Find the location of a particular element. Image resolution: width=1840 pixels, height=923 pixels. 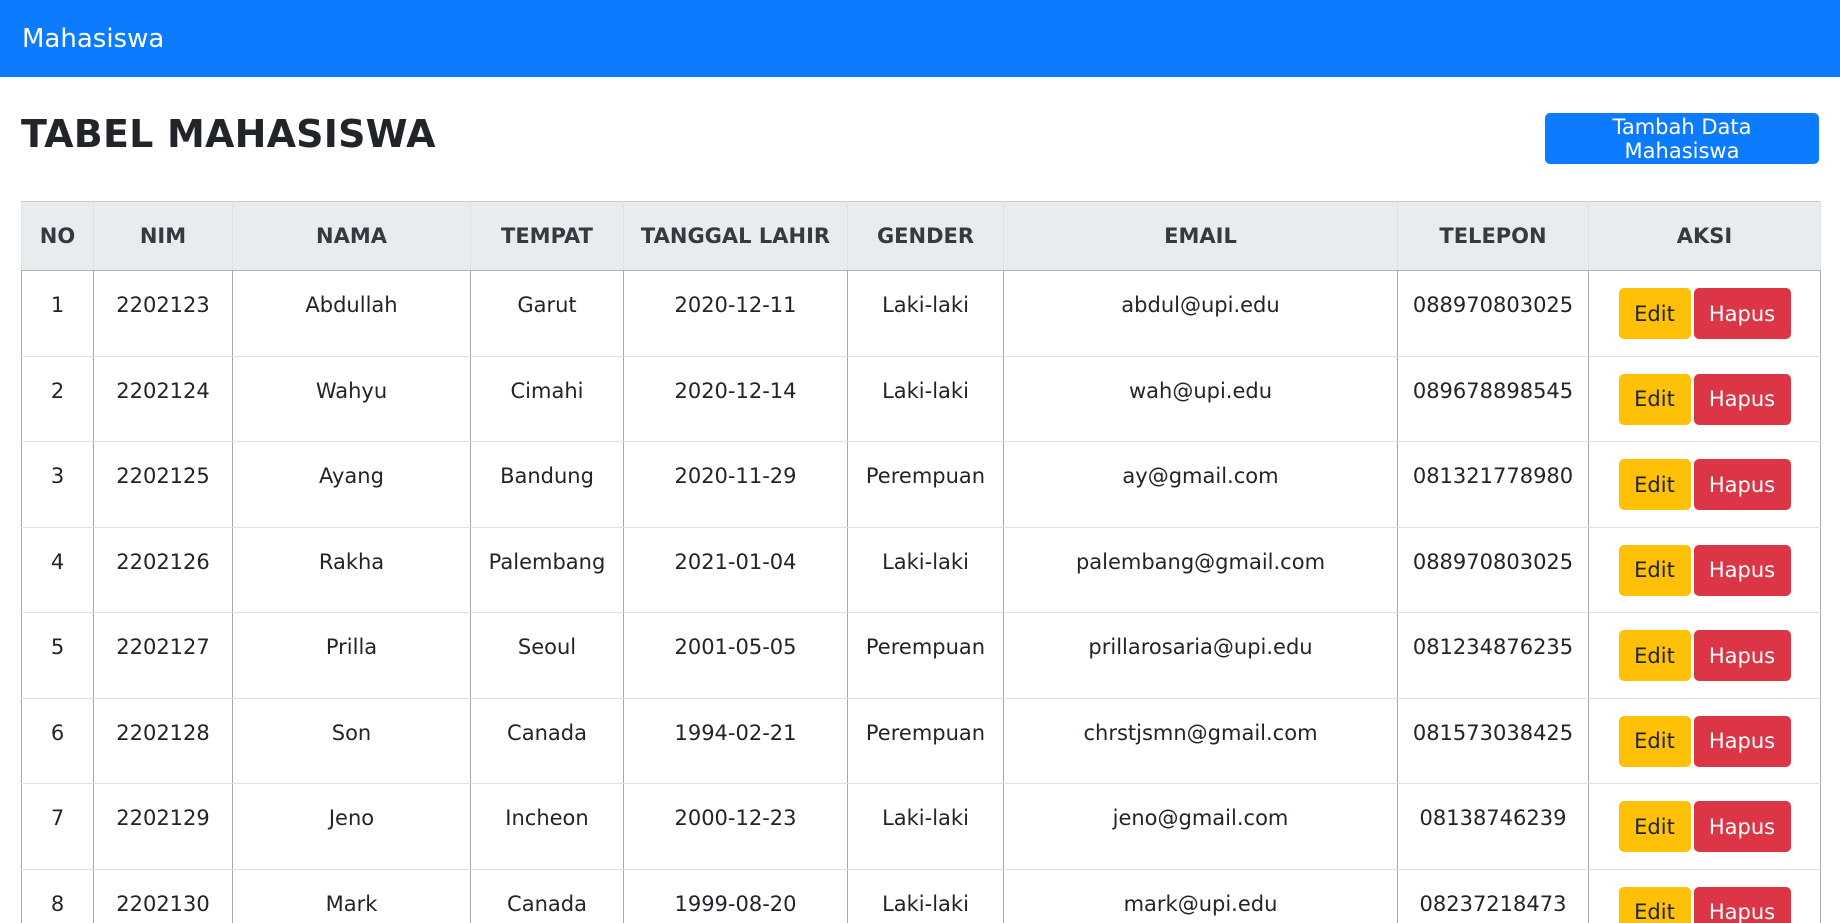

table-header-col-aksi: AKSI is located at coordinates (1704, 236).